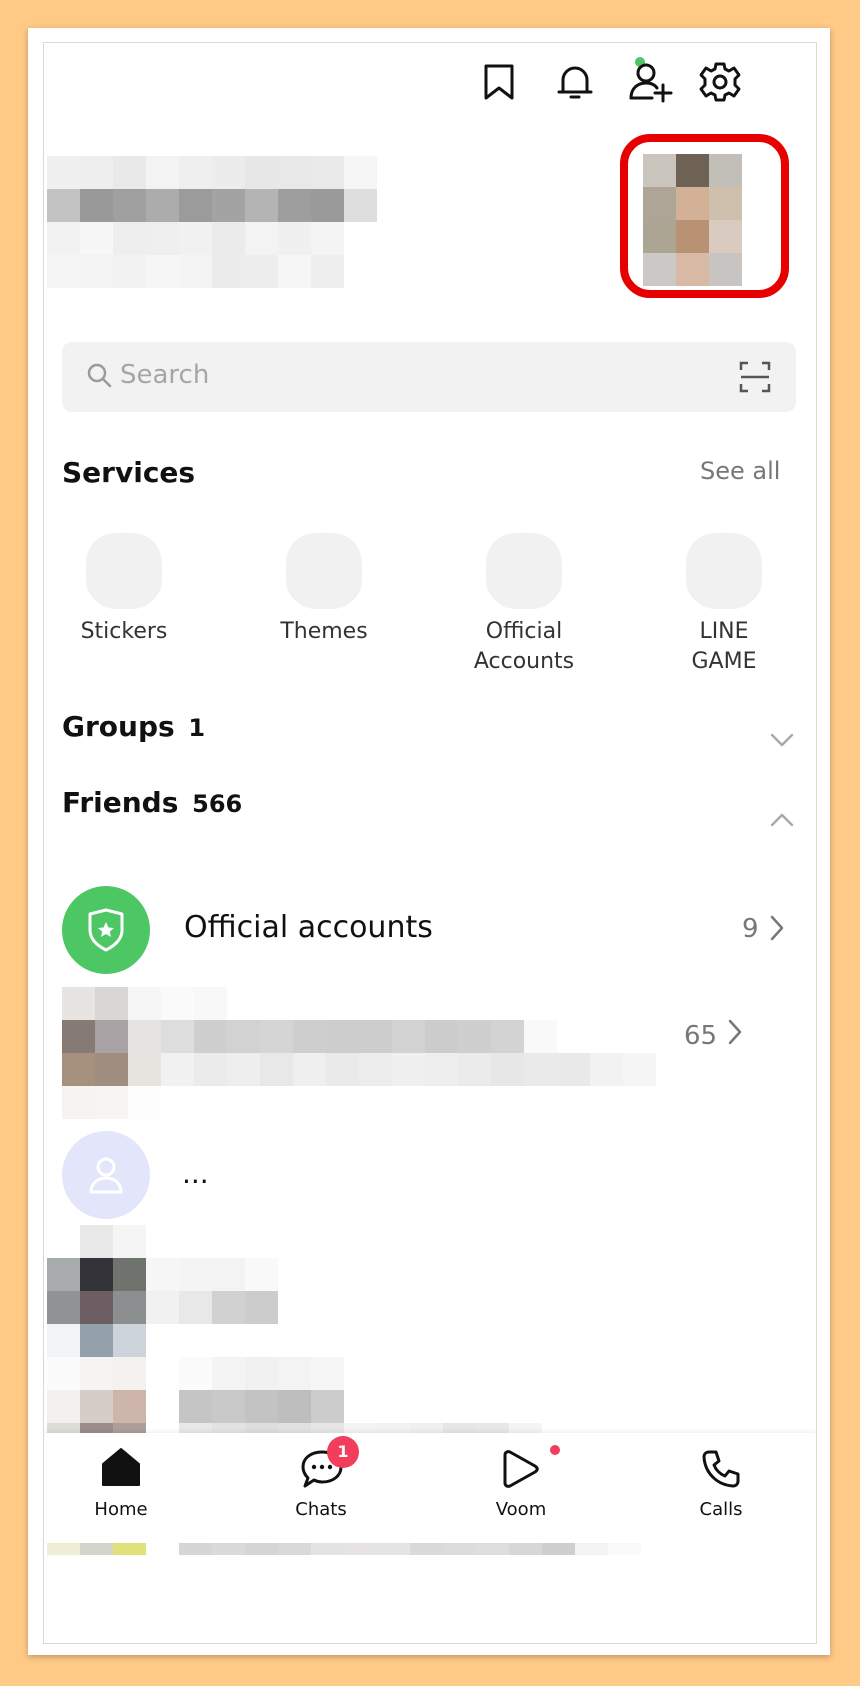 This screenshot has height=1686, width=860. Describe the element at coordinates (782, 740) in the screenshot. I see `chevron-down-icon` at that location.